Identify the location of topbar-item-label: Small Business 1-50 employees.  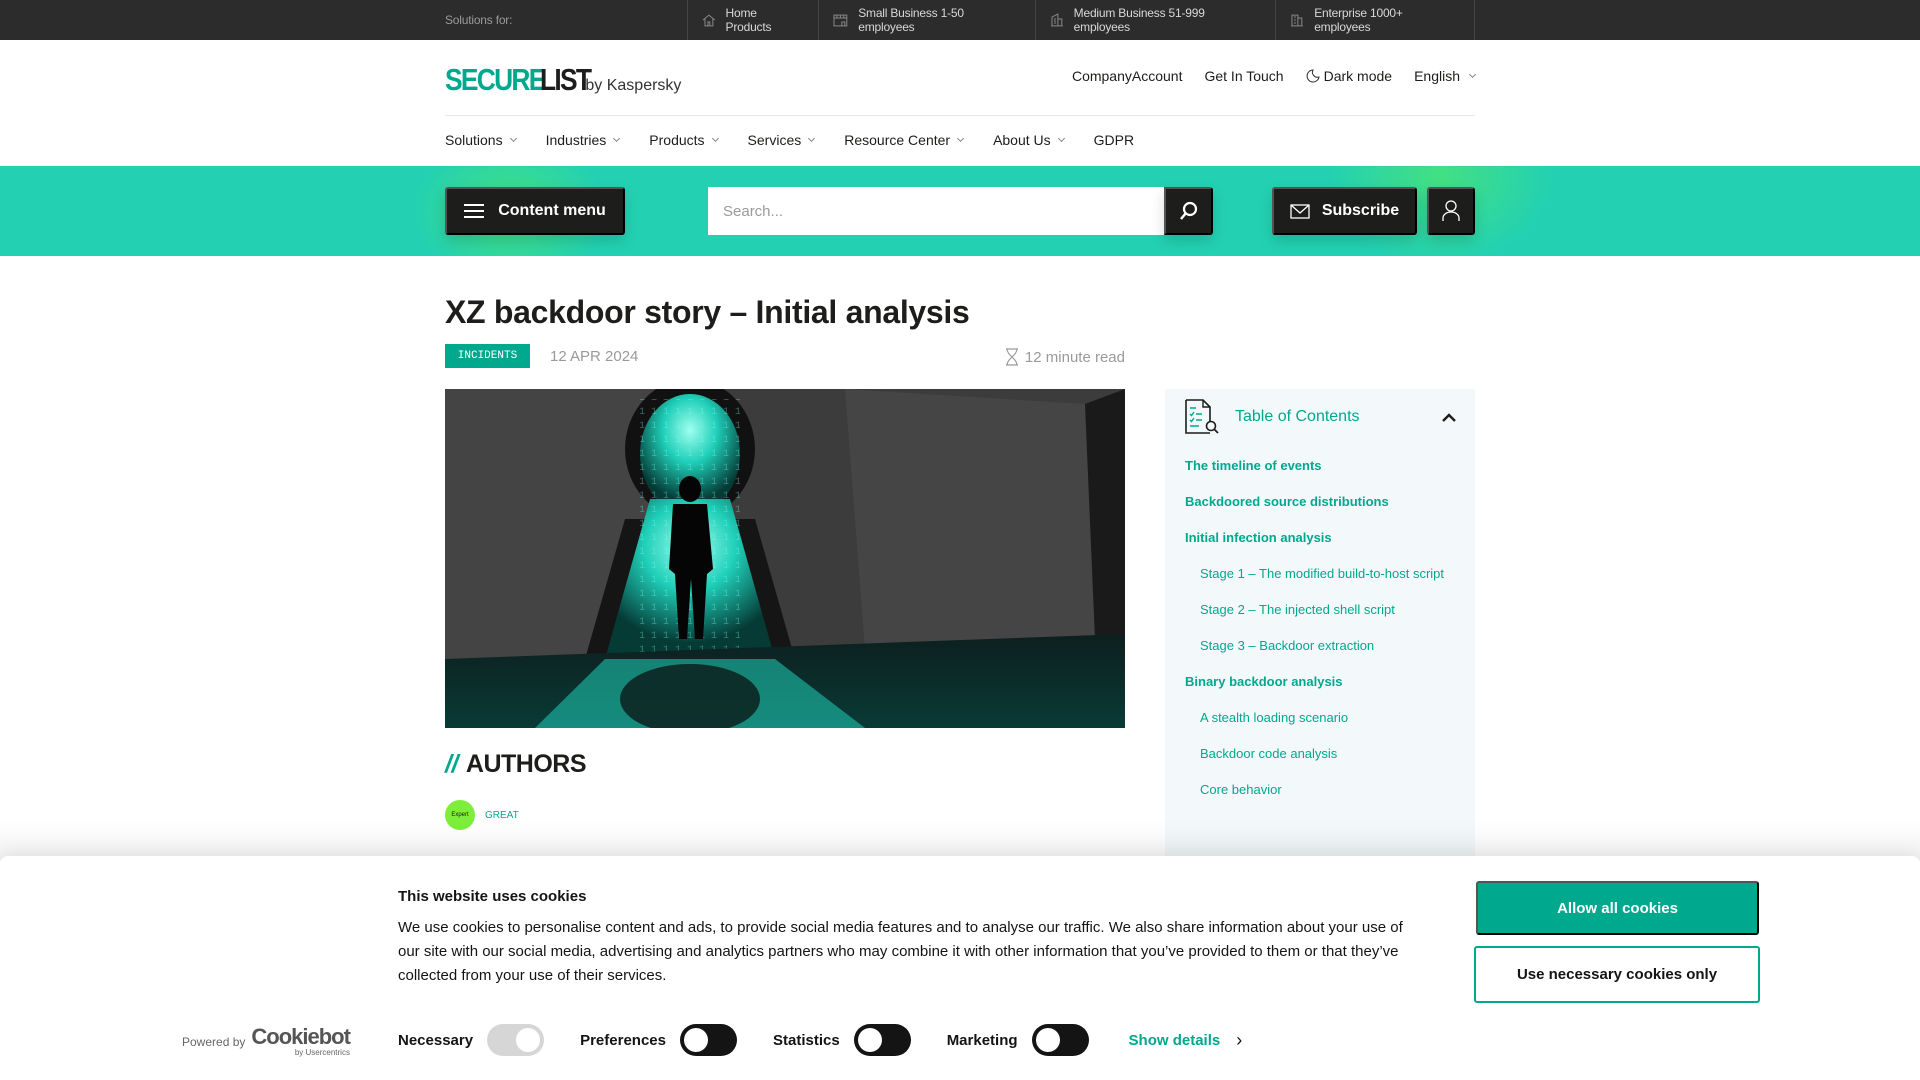
(911, 20).